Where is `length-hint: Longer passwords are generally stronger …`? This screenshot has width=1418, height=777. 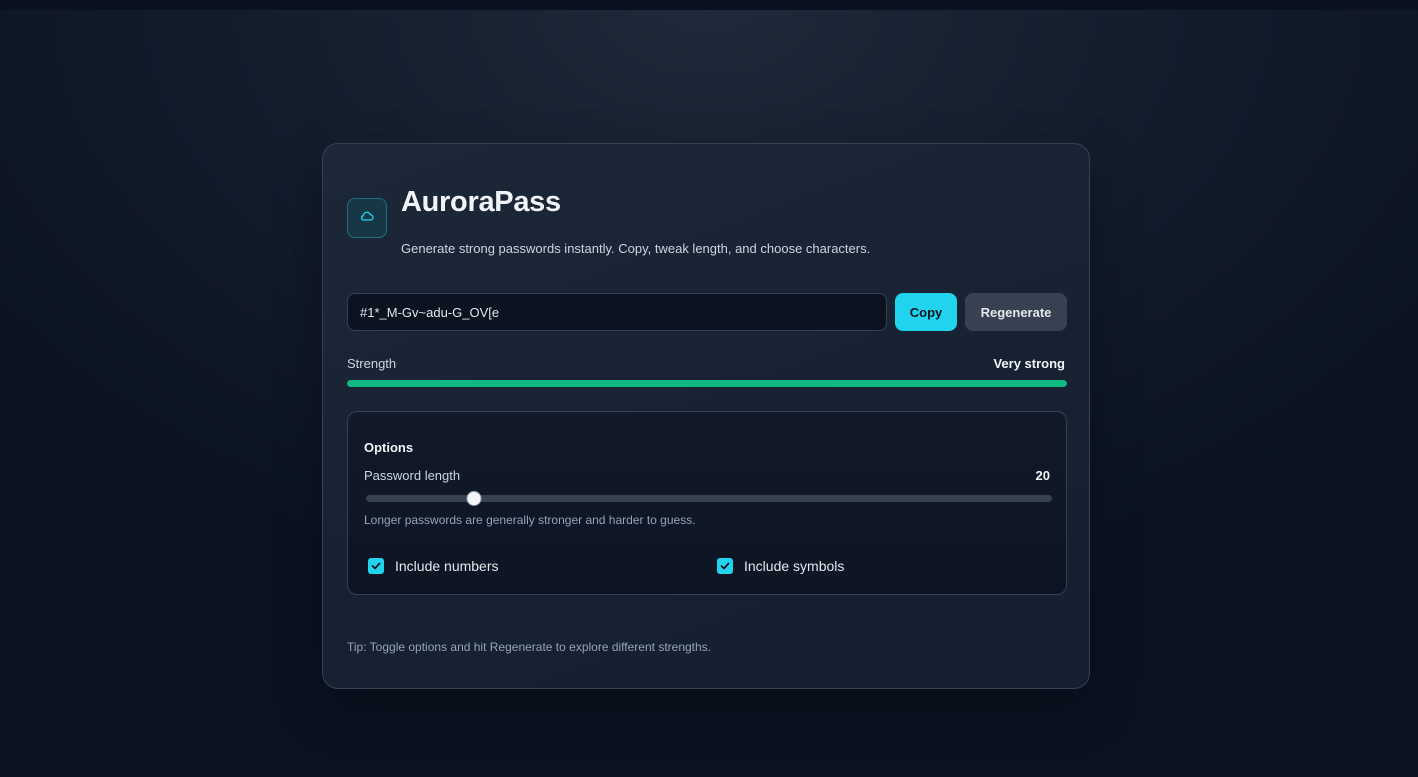 length-hint: Longer passwords are generally stronger … is located at coordinates (530, 520).